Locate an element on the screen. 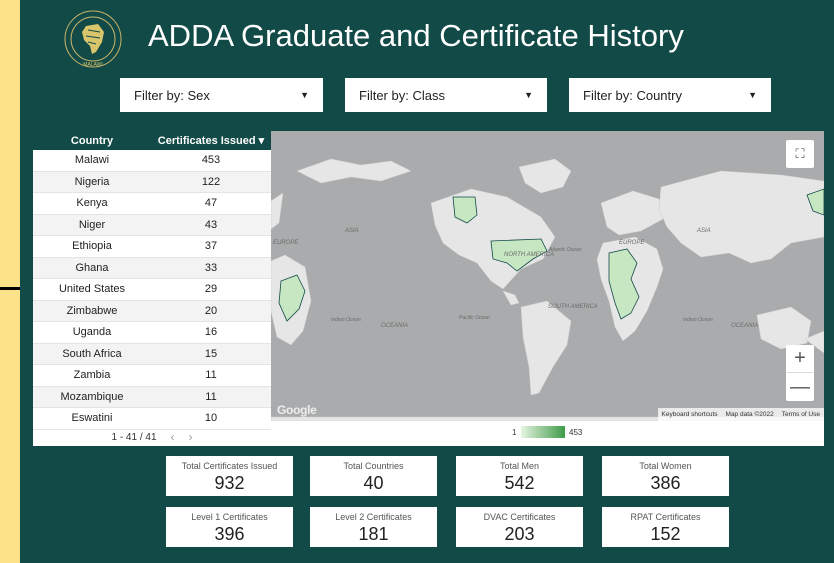 Image resolution: width=834 pixels, height=563 pixels. country-cell: Malawi is located at coordinates (92, 160).